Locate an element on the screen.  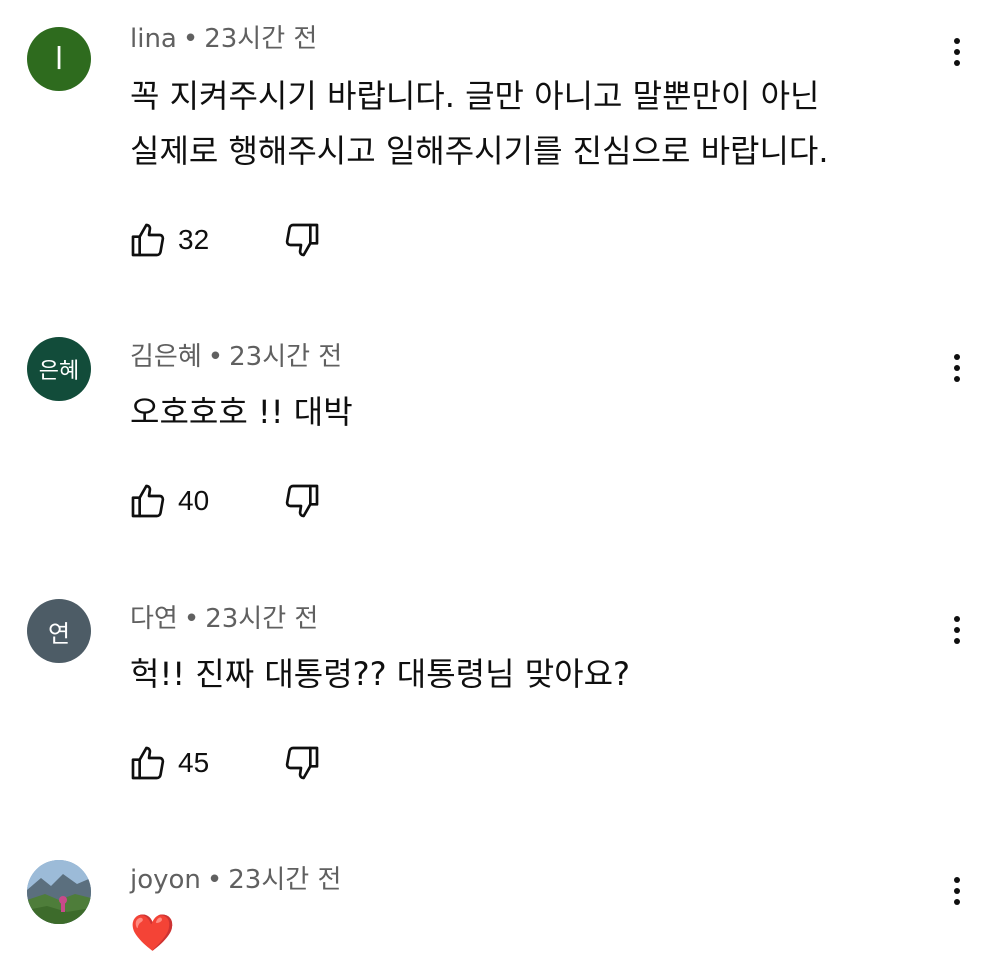
like-button: 40 is located at coordinates (168, 501).